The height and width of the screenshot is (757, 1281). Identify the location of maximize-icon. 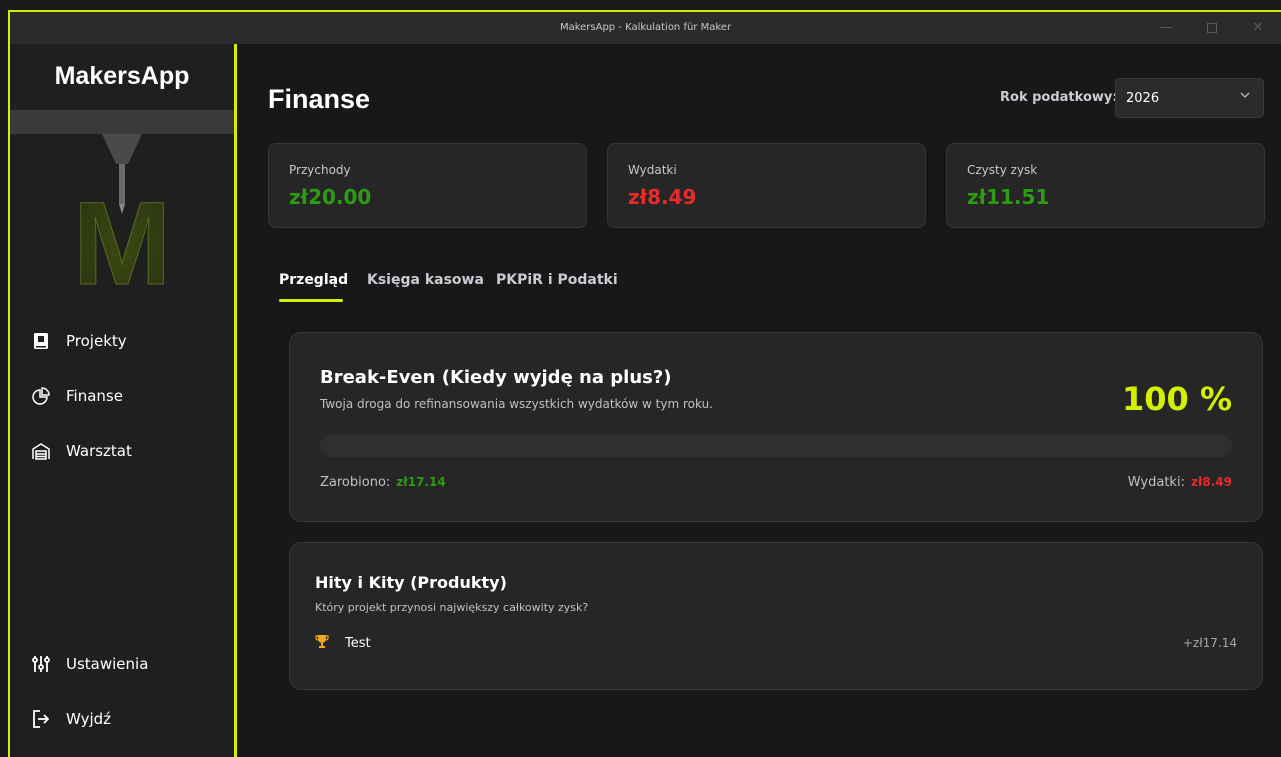
(1212, 27).